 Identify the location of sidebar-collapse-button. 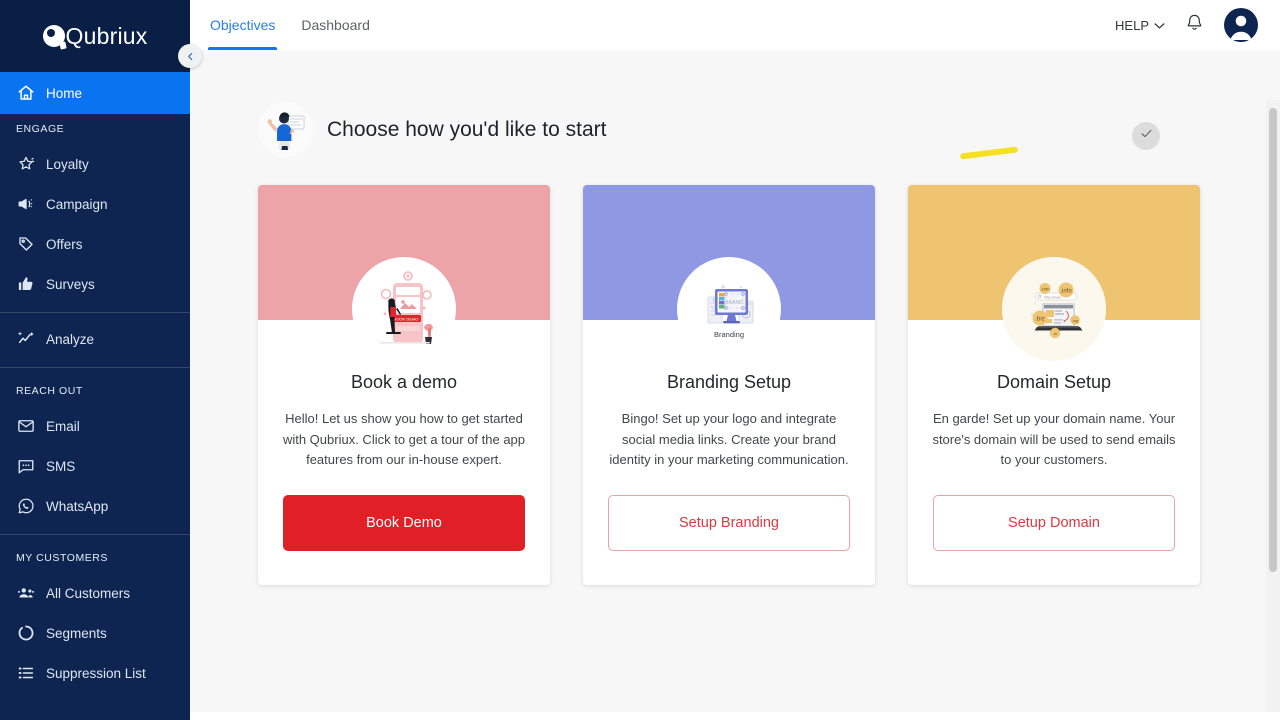
(190, 56).